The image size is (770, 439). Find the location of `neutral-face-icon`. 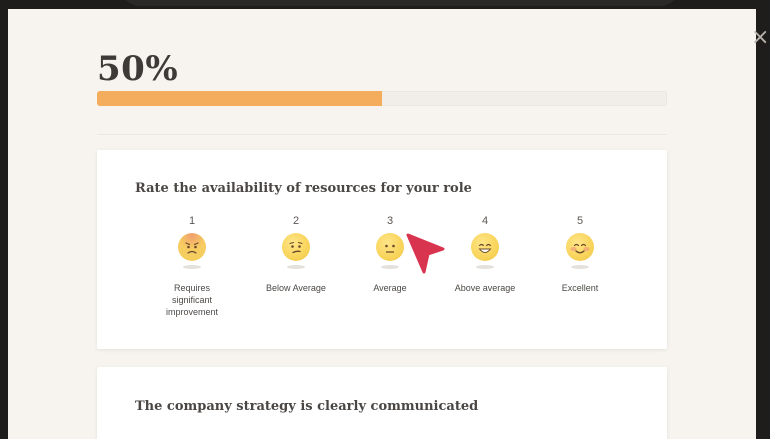

neutral-face-icon is located at coordinates (390, 247).